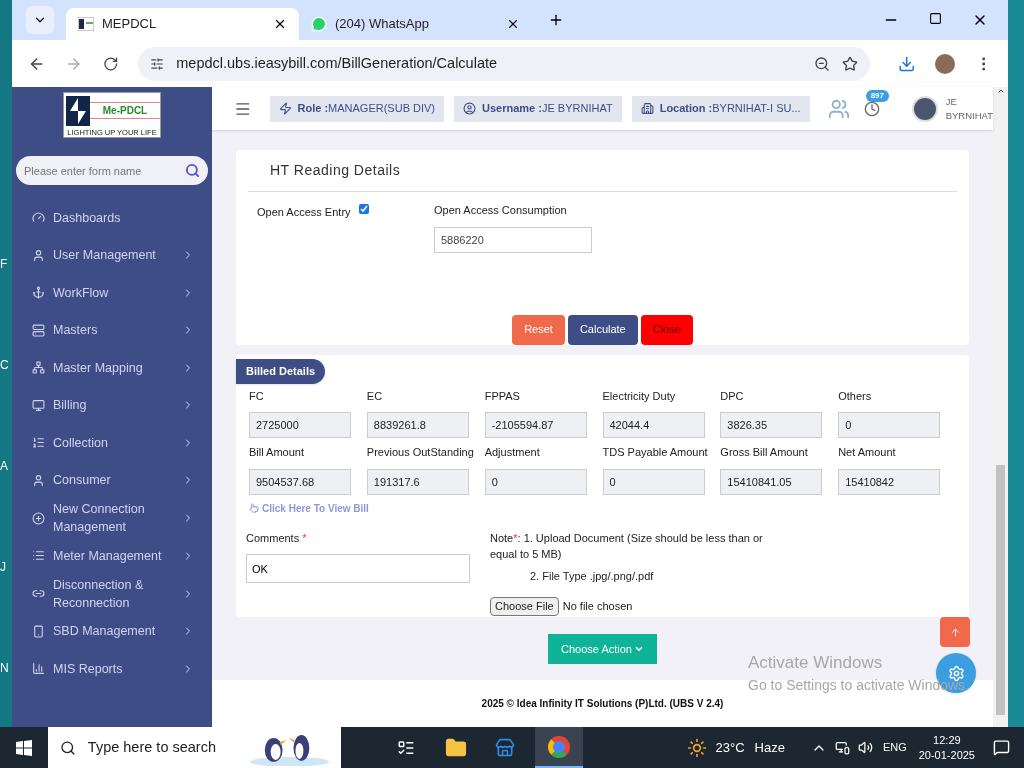 The image size is (1024, 768). What do you see at coordinates (417, 425) in the screenshot?
I see `amount-field: 8839261.8` at bounding box center [417, 425].